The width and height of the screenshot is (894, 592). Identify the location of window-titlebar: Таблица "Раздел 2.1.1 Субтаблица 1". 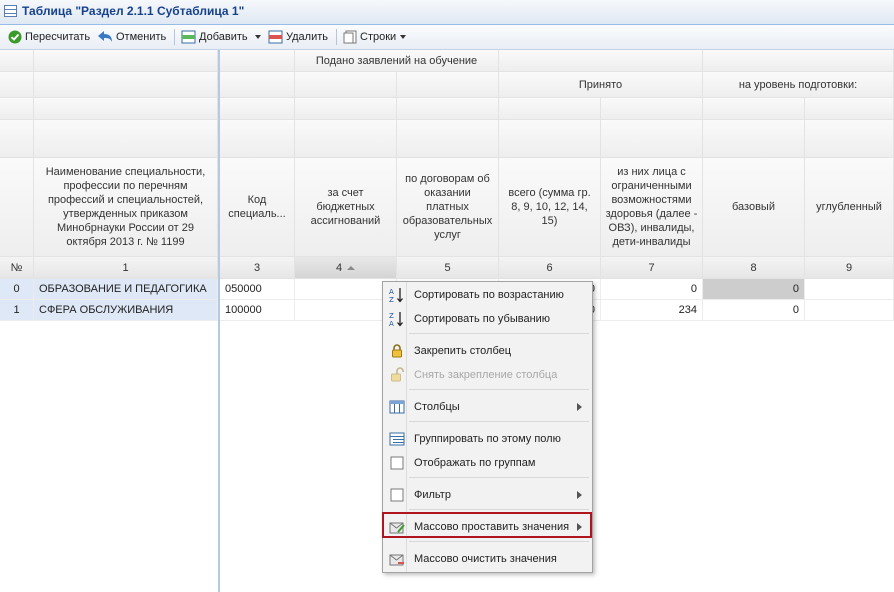
(447, 12).